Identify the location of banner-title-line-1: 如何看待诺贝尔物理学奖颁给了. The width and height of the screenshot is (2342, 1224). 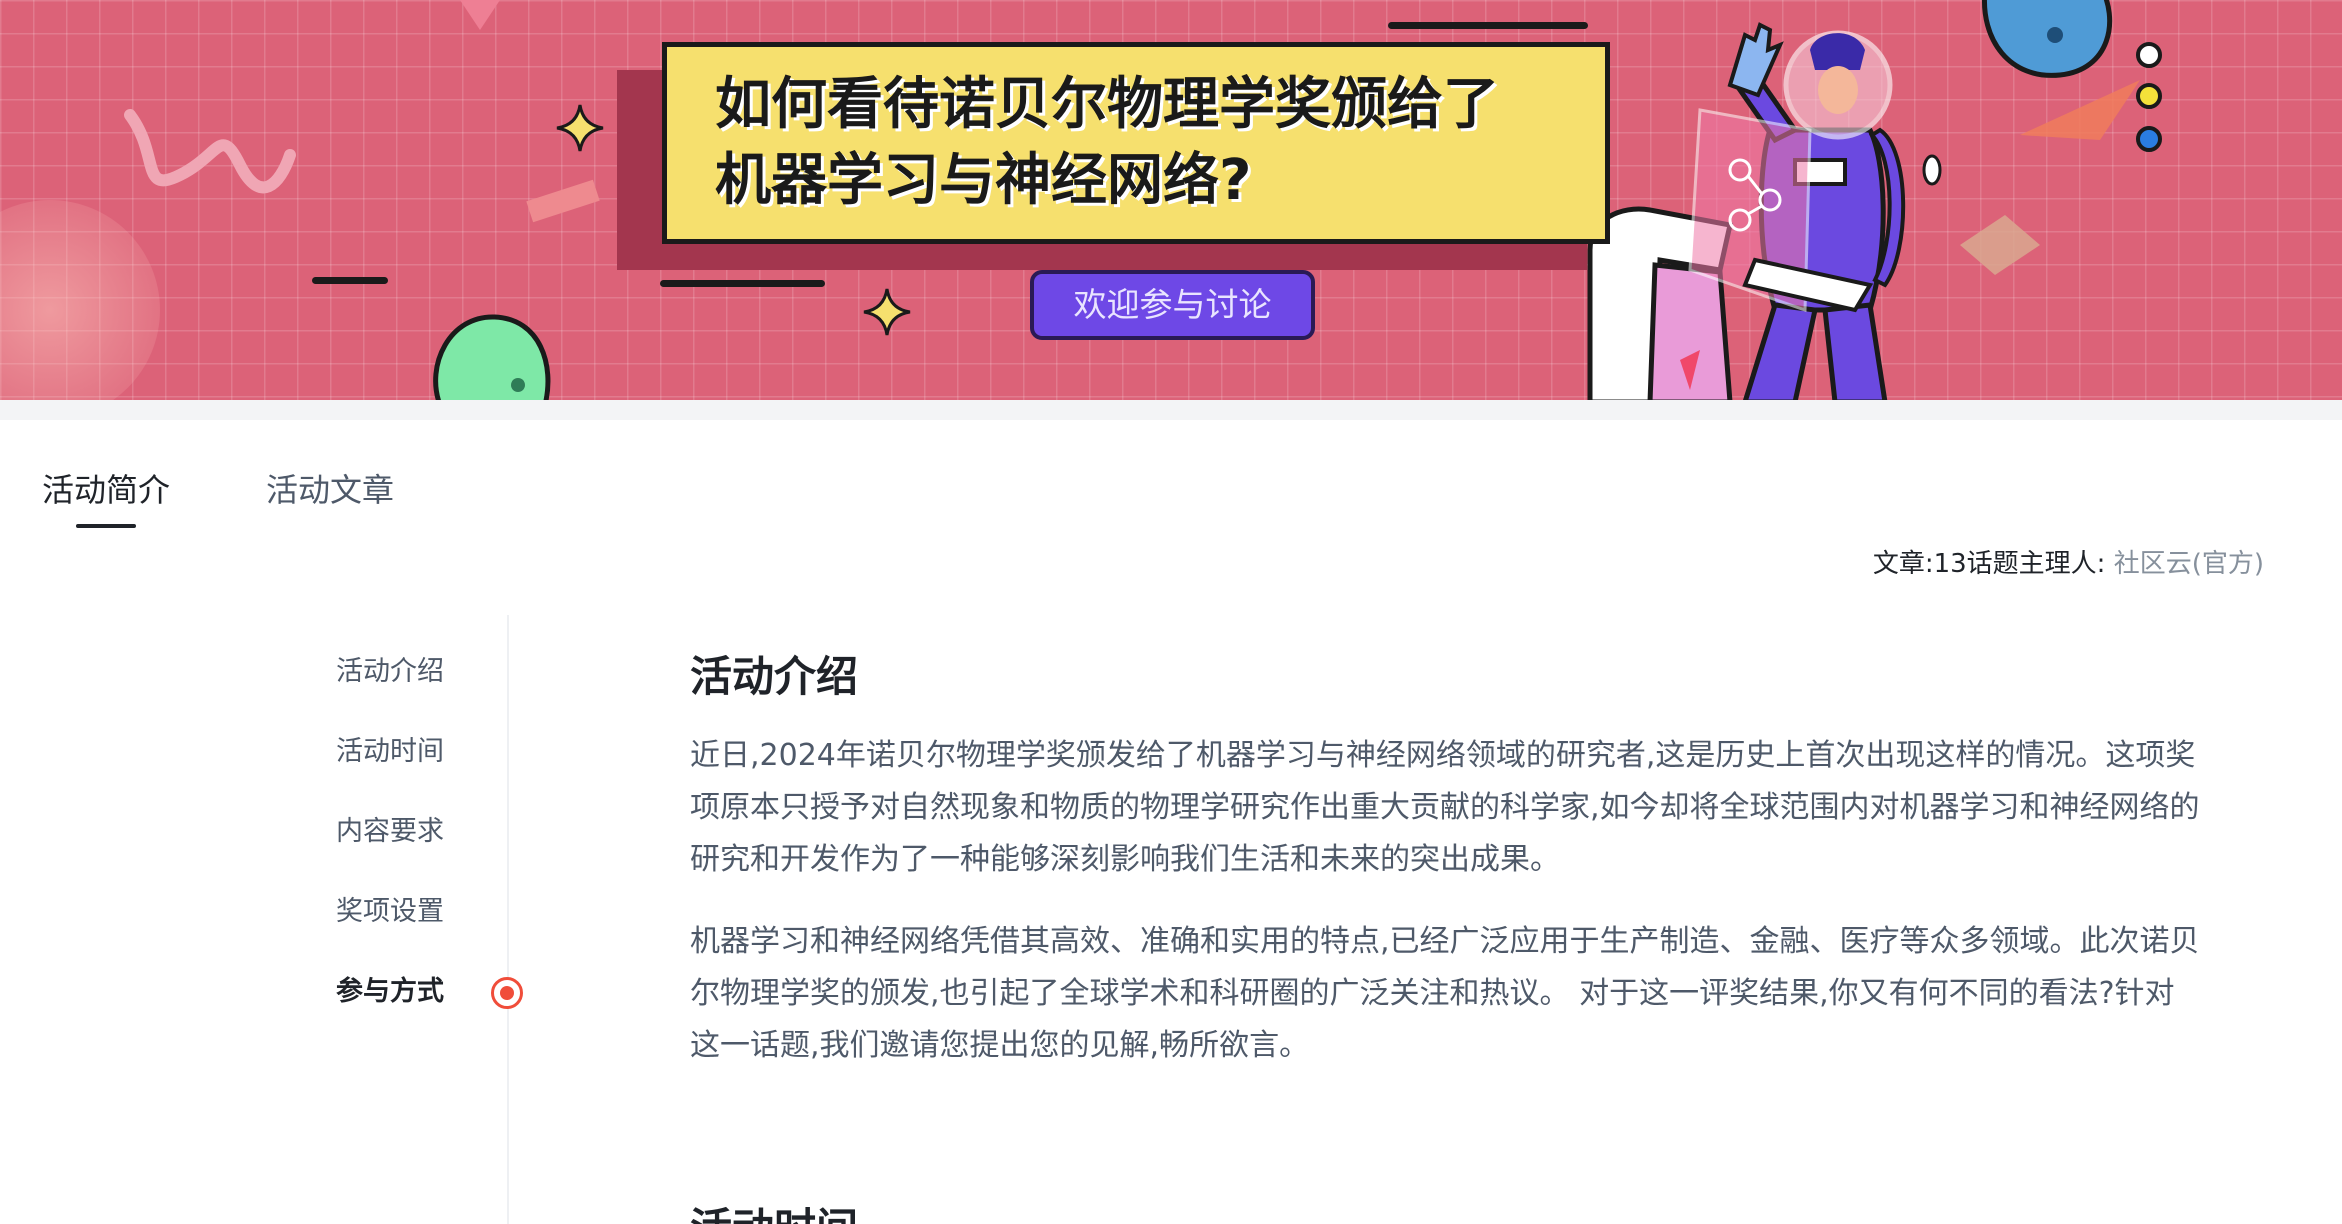
(1107, 104).